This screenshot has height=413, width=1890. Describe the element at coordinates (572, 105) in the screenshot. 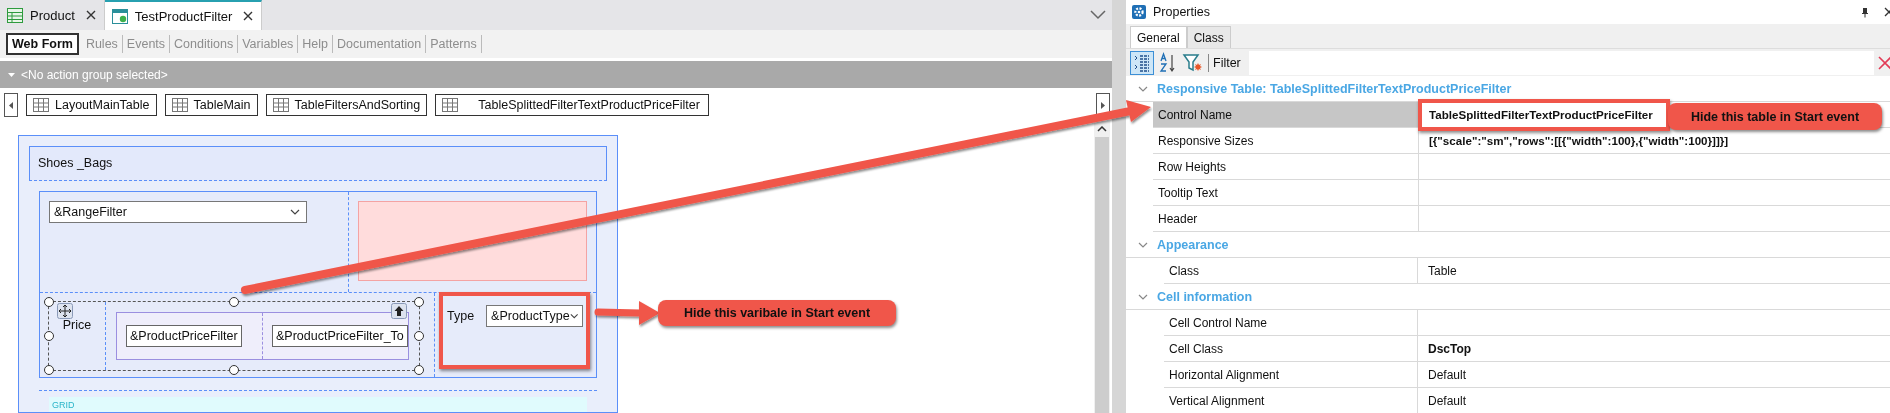

I see `breadcrumb-item: TableSplittedFilterTextProductPriceFilter` at that location.